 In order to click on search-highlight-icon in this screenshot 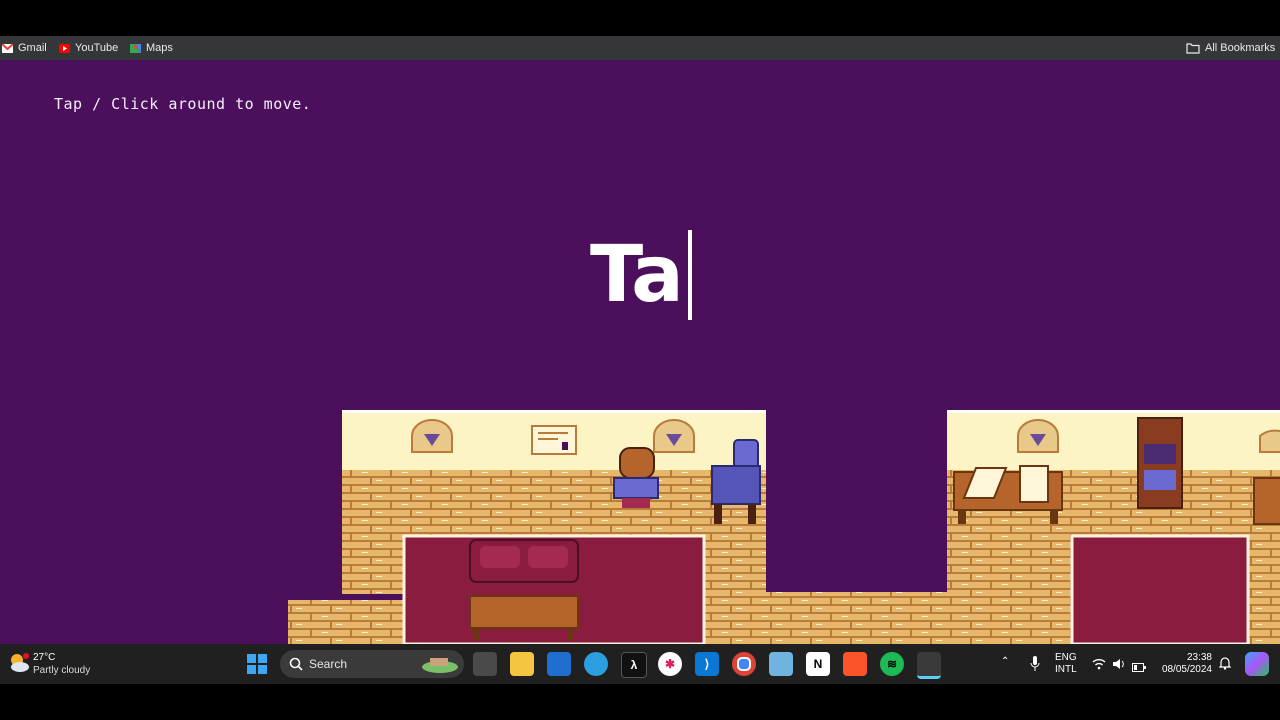, I will do `click(440, 665)`.